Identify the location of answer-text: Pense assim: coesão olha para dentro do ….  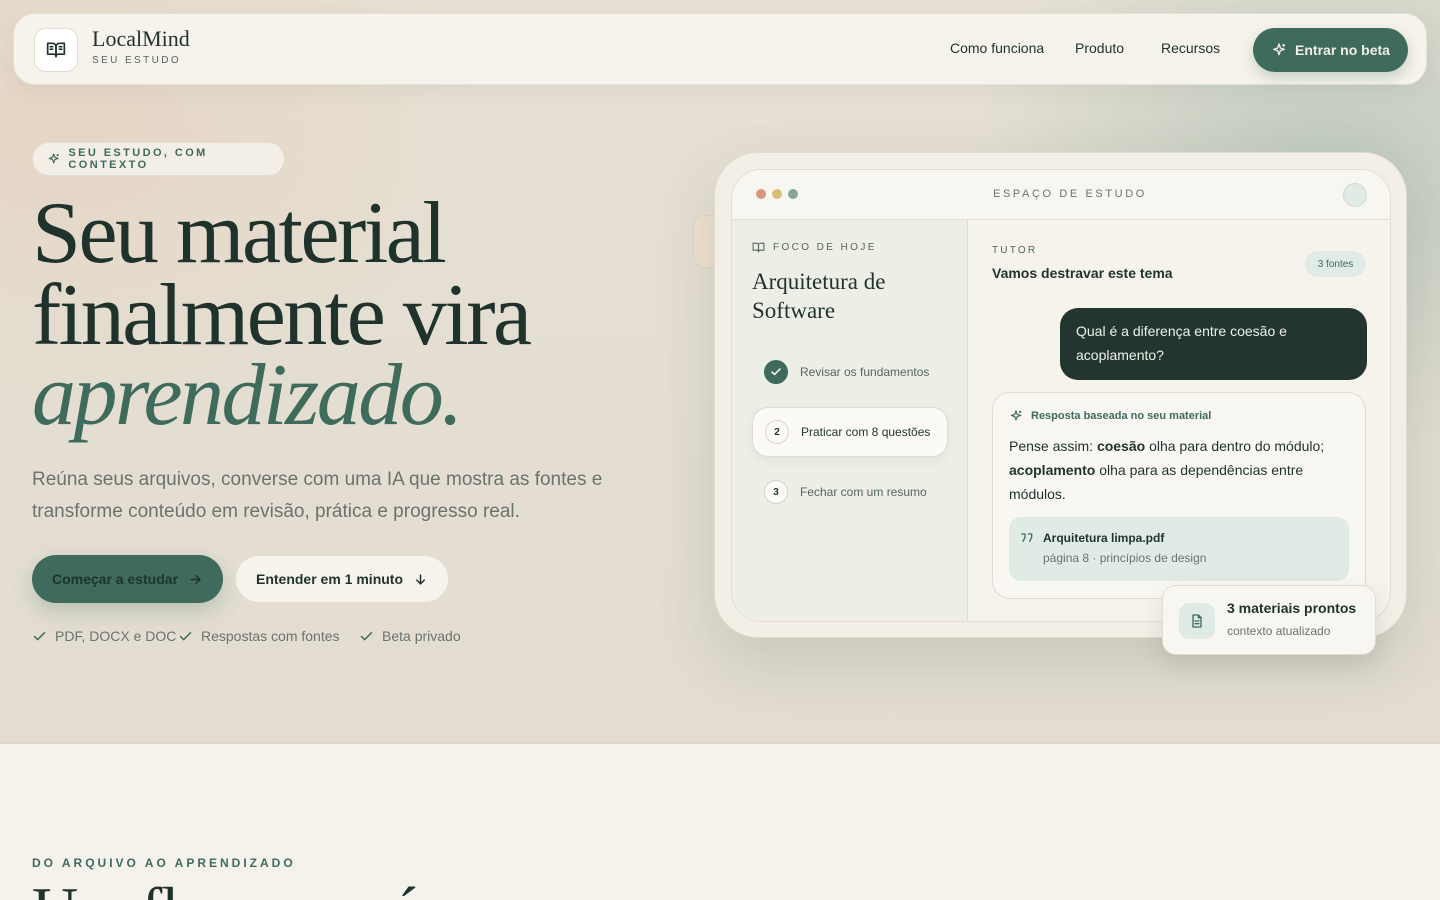
(1174, 470).